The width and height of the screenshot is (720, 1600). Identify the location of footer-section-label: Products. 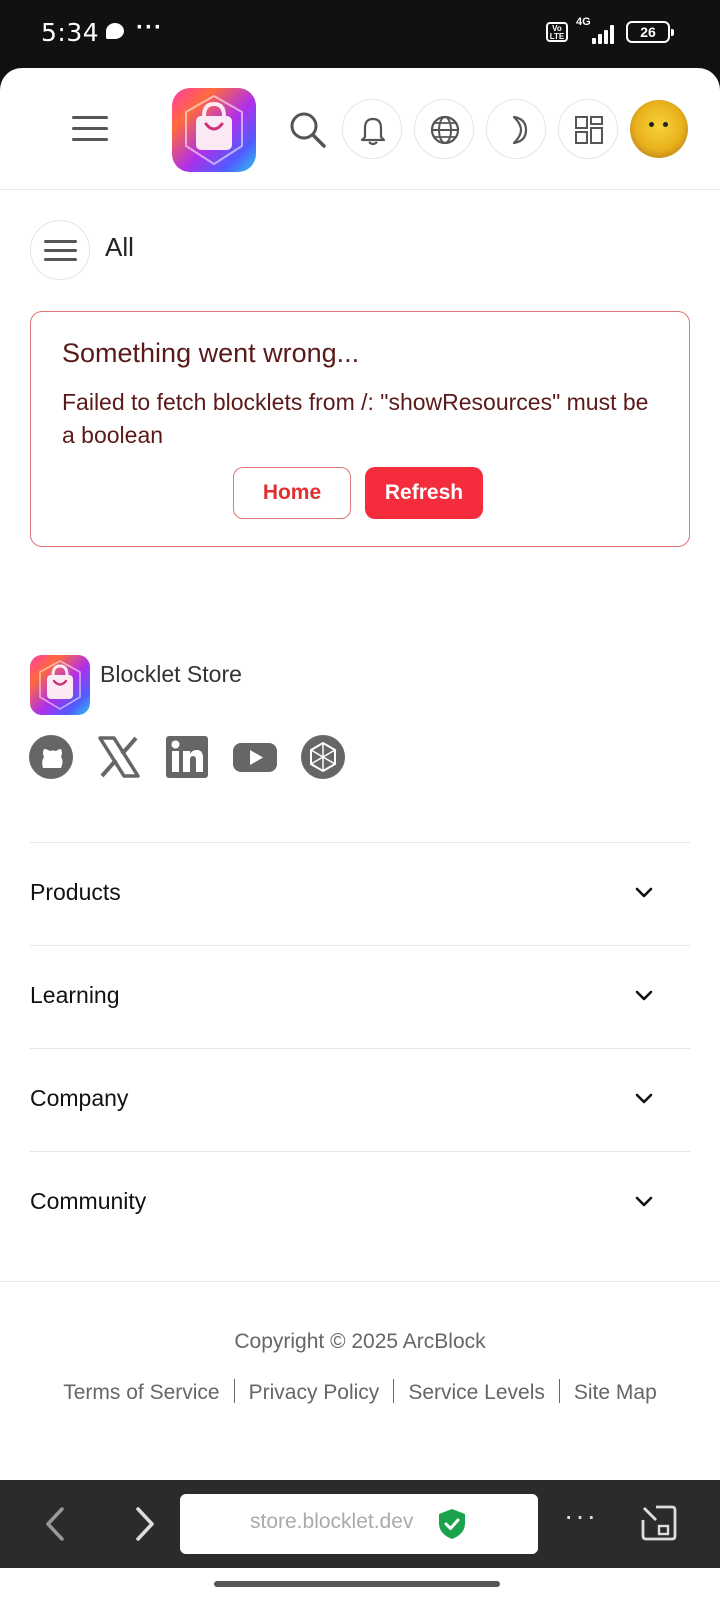
(75, 892).